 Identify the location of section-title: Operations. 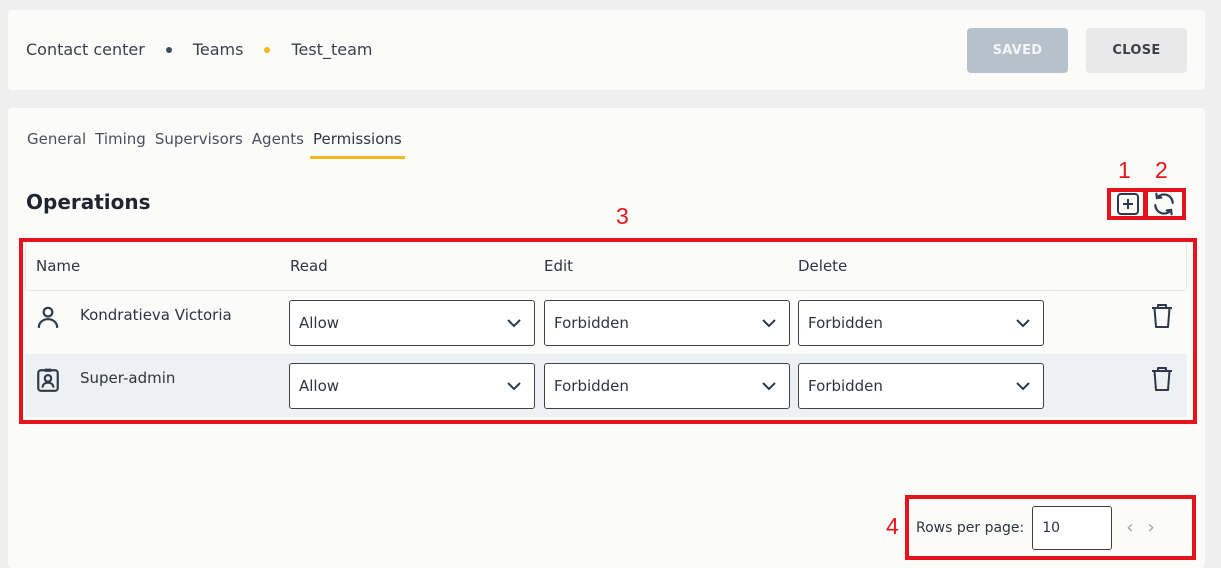
(88, 202).